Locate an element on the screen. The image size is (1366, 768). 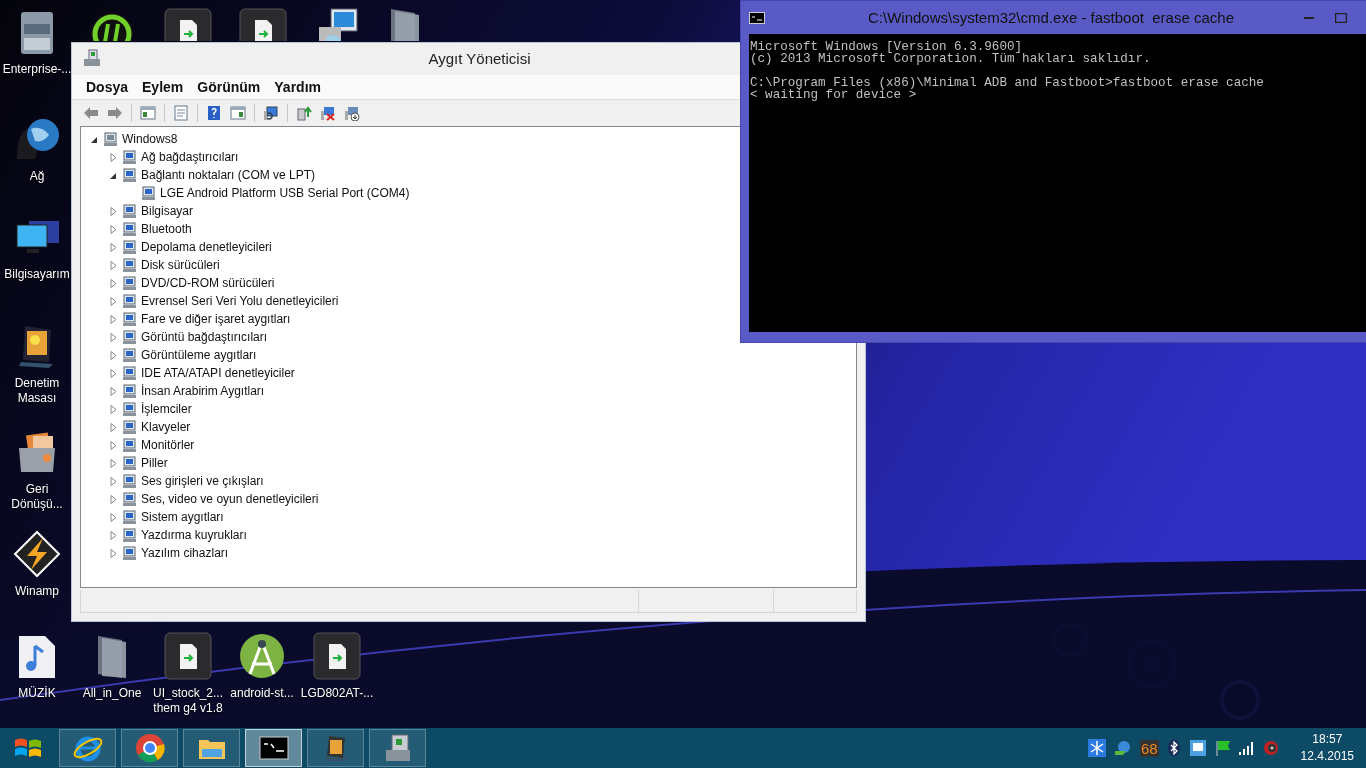
tree-item: Bilgisayar is located at coordinates (167, 211).